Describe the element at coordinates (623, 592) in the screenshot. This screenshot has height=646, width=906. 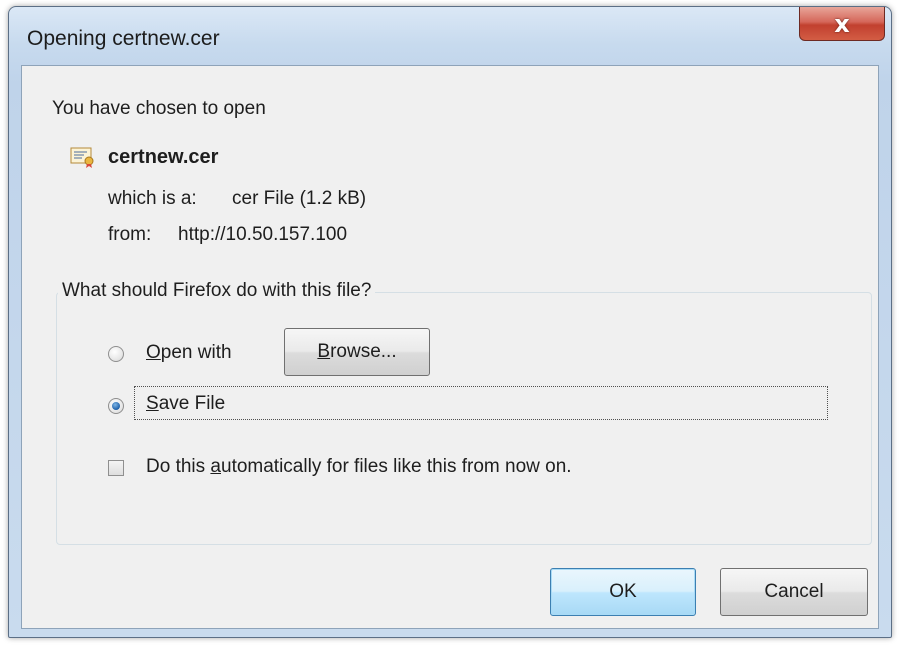
I see `ok-button: OK` at that location.